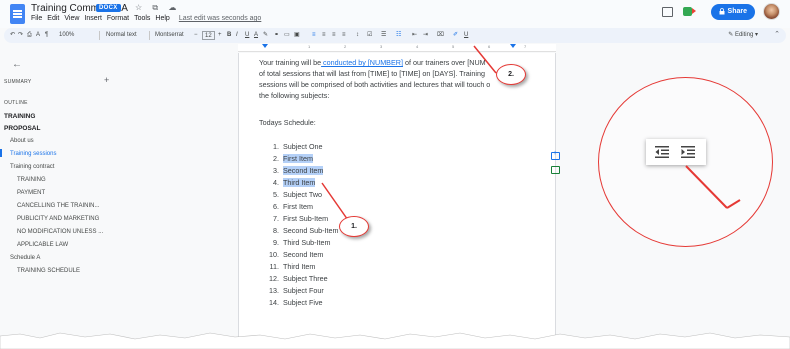  I want to click on arrow-to-zoom-box, so click(706, 187).